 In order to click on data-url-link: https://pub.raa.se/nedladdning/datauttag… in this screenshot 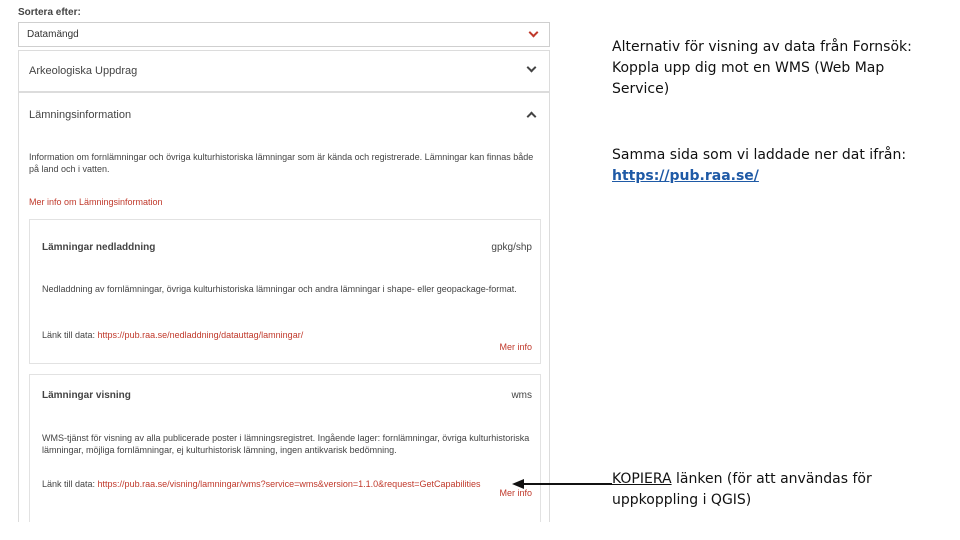, I will do `click(201, 335)`.